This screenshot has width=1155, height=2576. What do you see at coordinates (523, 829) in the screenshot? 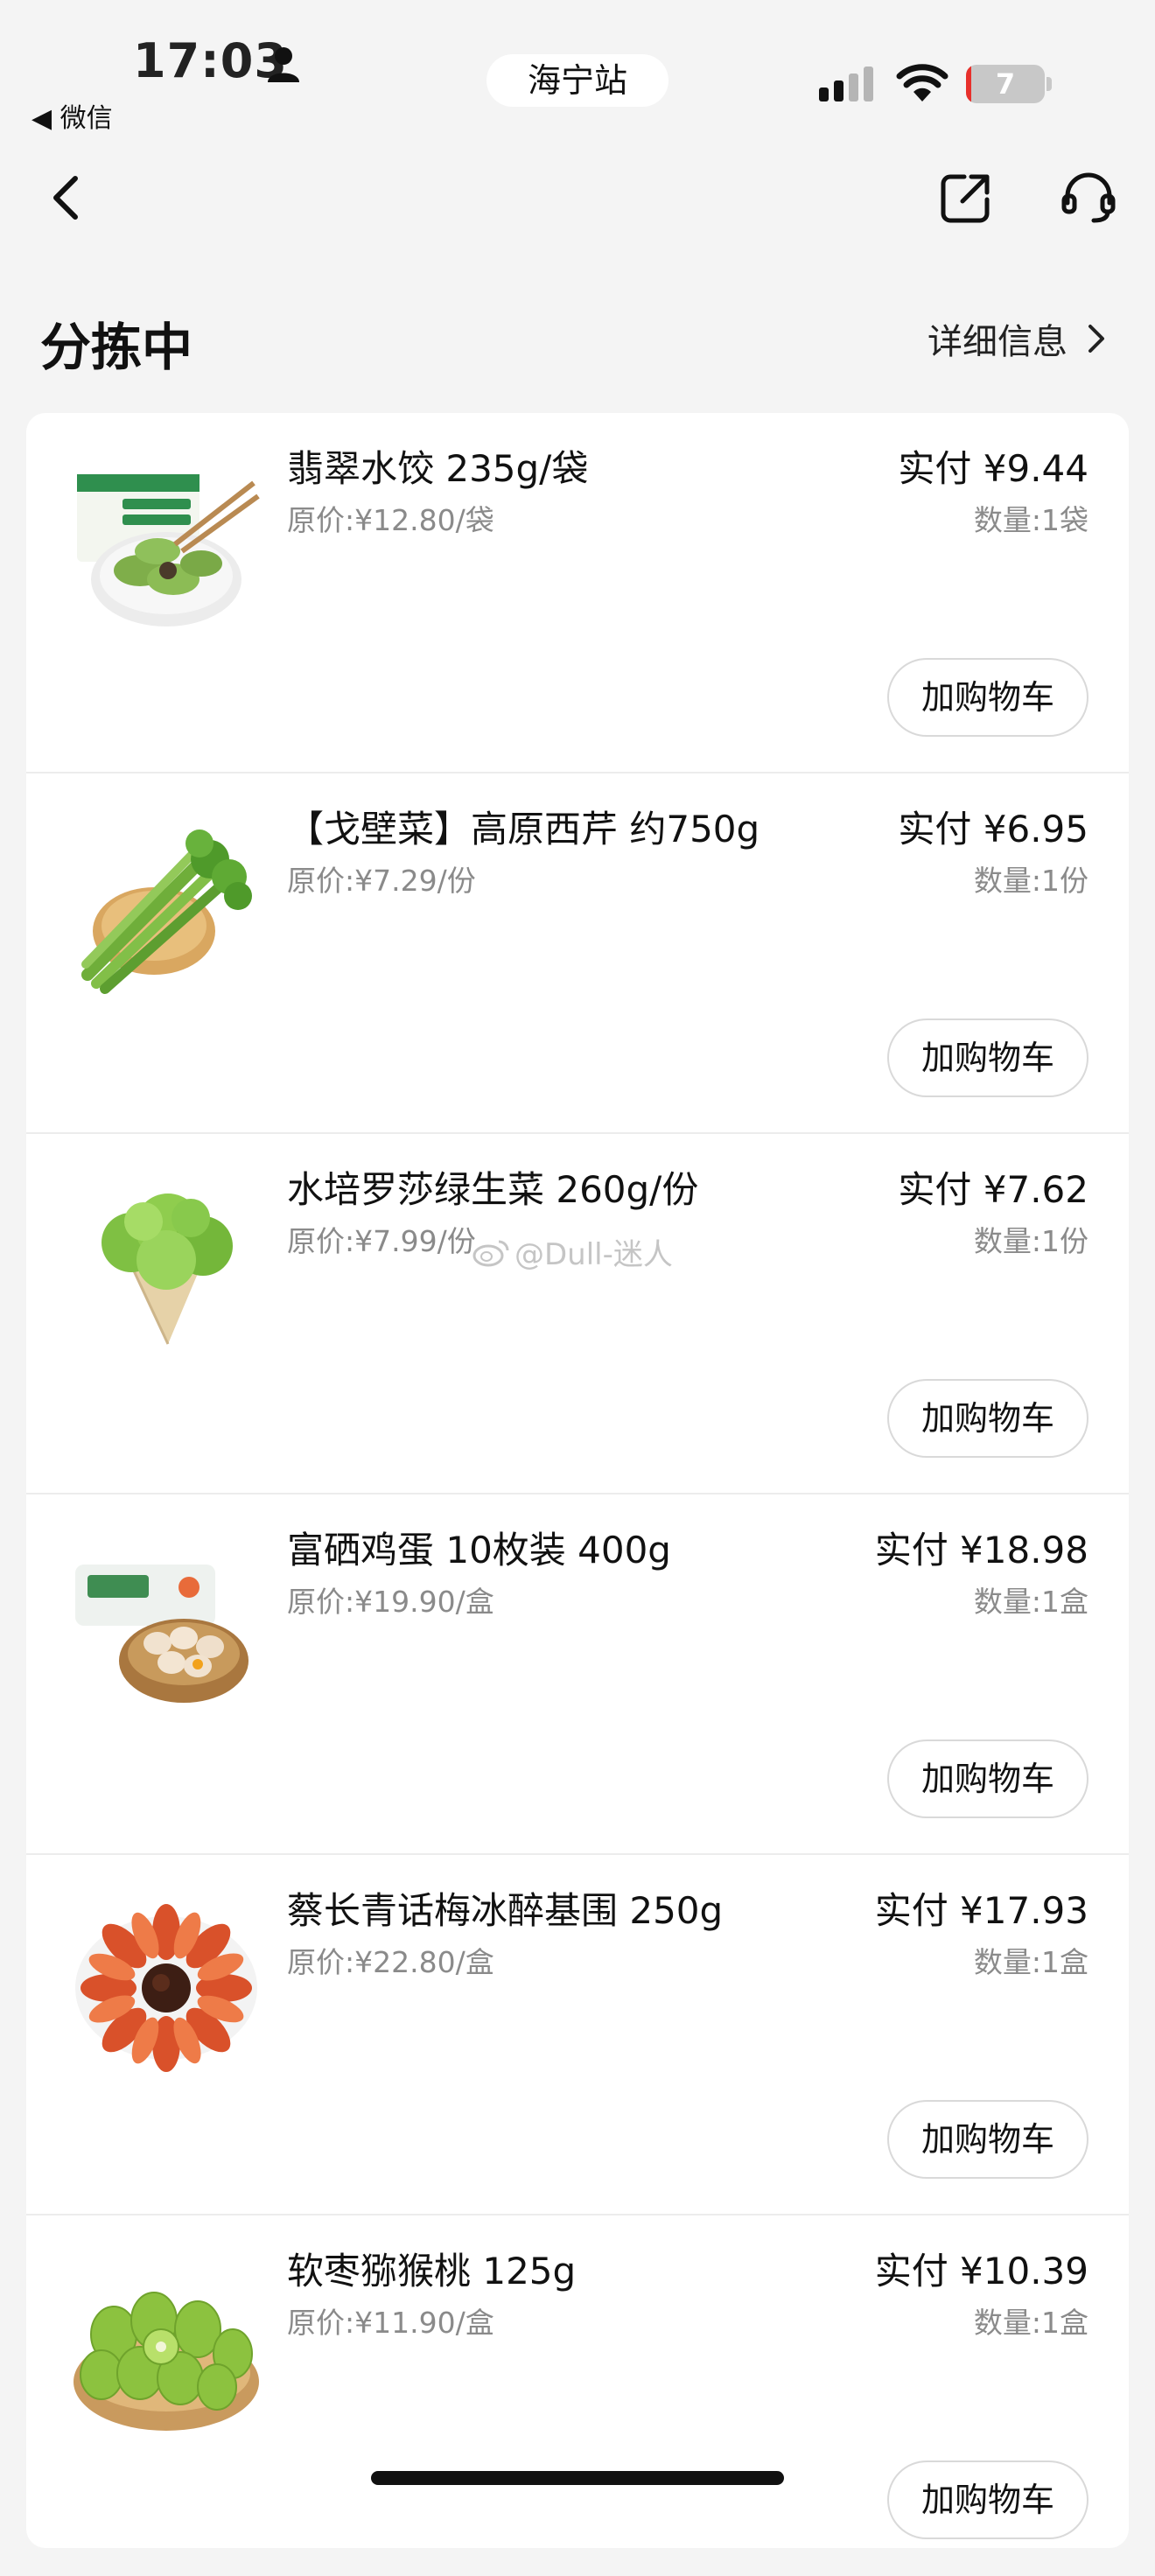
I see `item-name: 【戈壁菜】高原西芹 约750g` at bounding box center [523, 829].